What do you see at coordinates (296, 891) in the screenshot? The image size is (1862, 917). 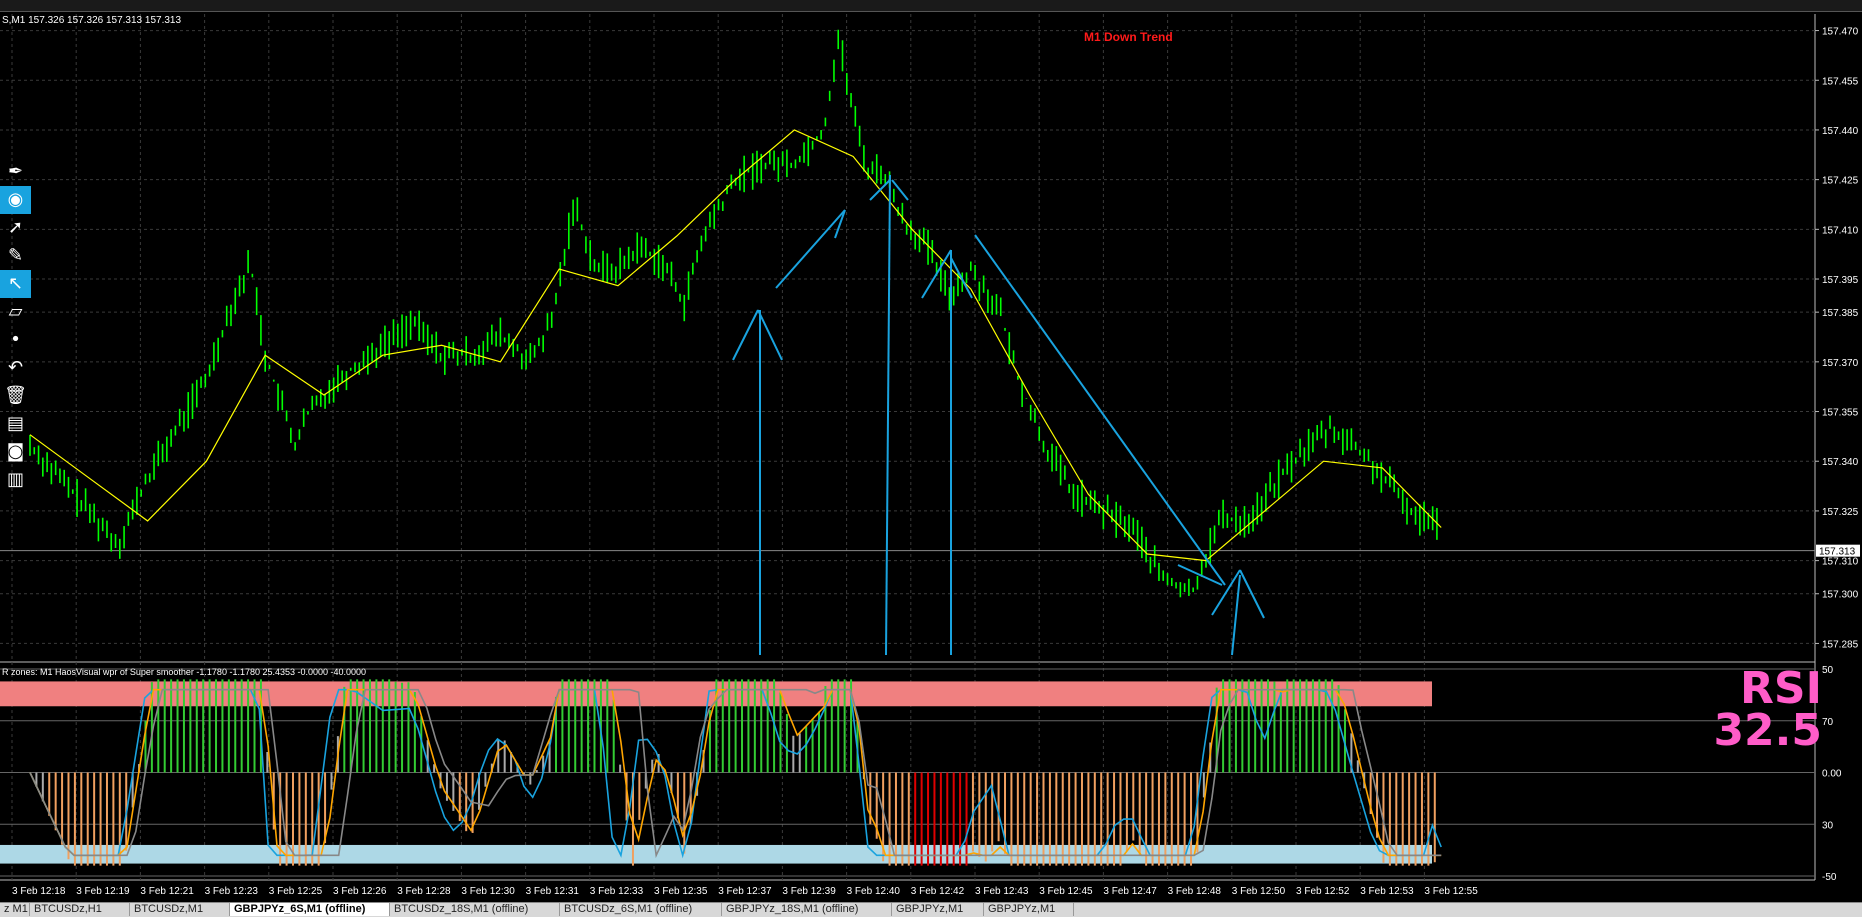 I see `x-tick-label: 3 Feb 12:25` at bounding box center [296, 891].